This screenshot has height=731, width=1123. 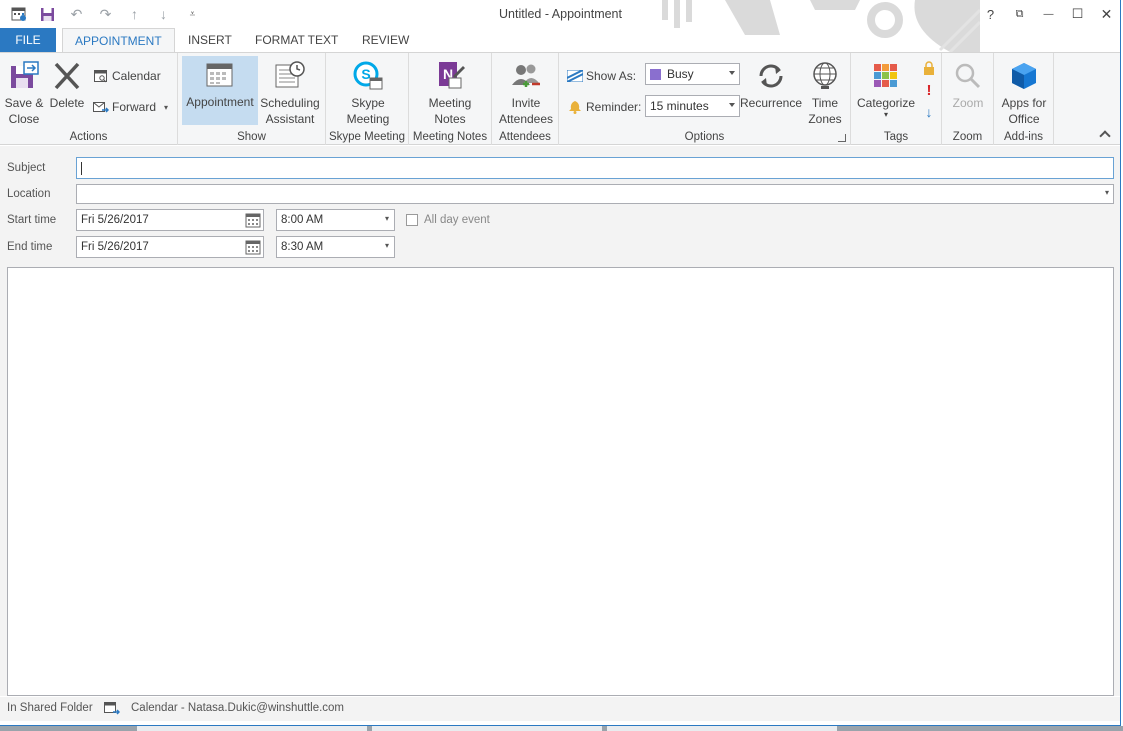 What do you see at coordinates (450, 137) in the screenshot?
I see `group-label-meeting-notes: Meeting Notes` at bounding box center [450, 137].